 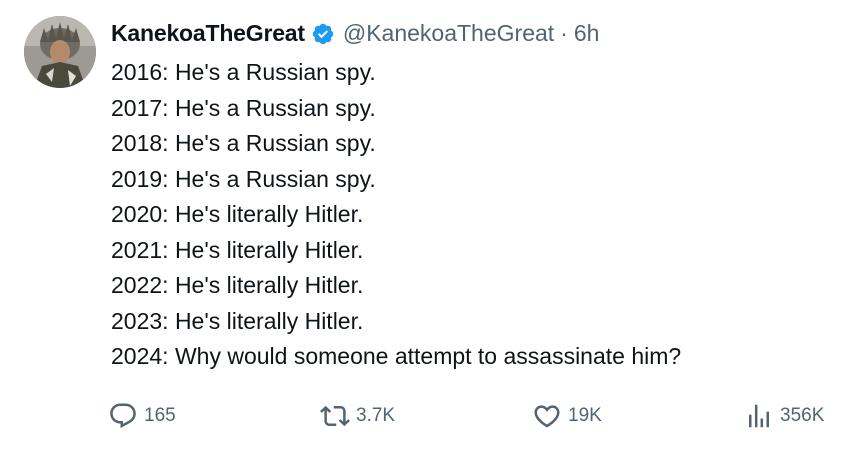 What do you see at coordinates (243, 107) in the screenshot?
I see `tweet-line: 2017: He's a Russian spy.` at bounding box center [243, 107].